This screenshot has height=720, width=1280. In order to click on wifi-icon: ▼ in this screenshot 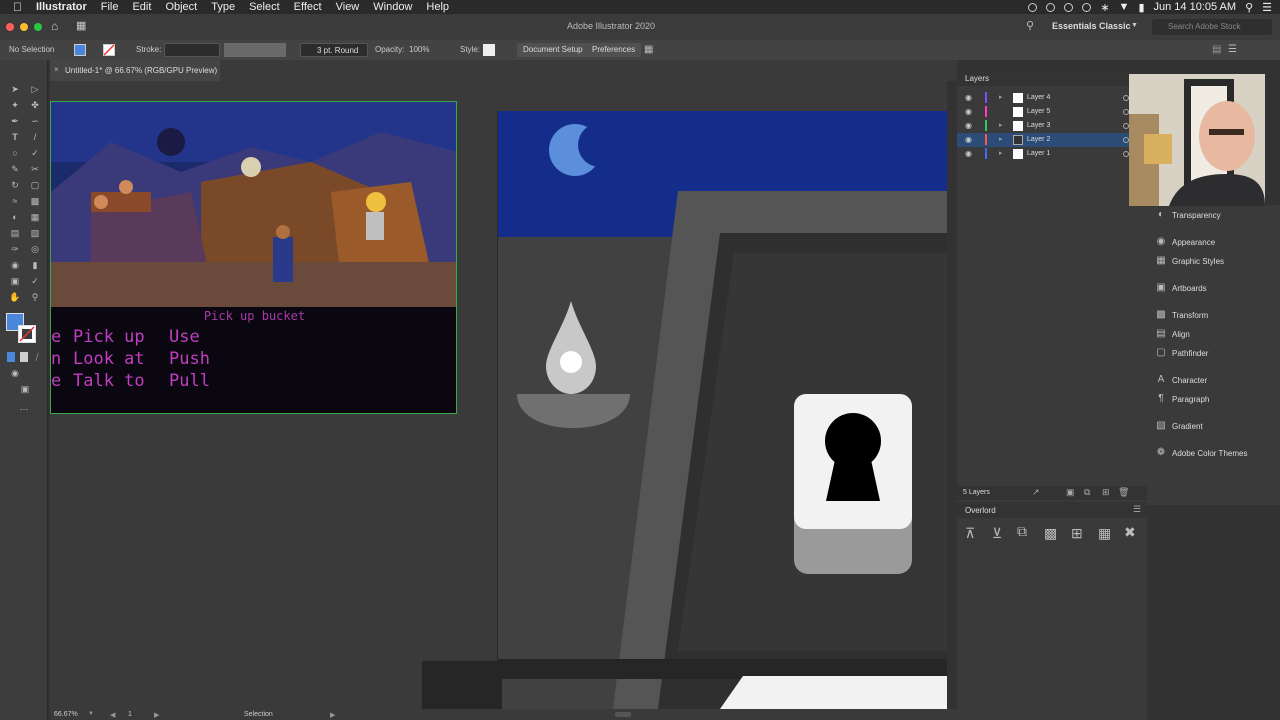, I will do `click(1124, 7)`.